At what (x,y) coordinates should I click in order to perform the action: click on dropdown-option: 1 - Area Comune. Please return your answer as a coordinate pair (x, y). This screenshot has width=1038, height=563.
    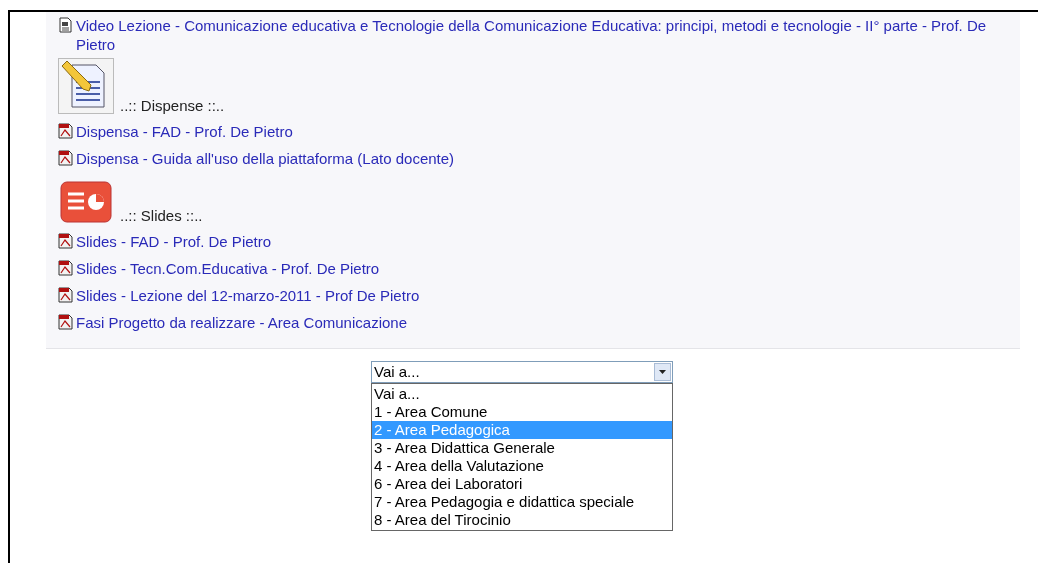
    Looking at the image, I should click on (522, 412).